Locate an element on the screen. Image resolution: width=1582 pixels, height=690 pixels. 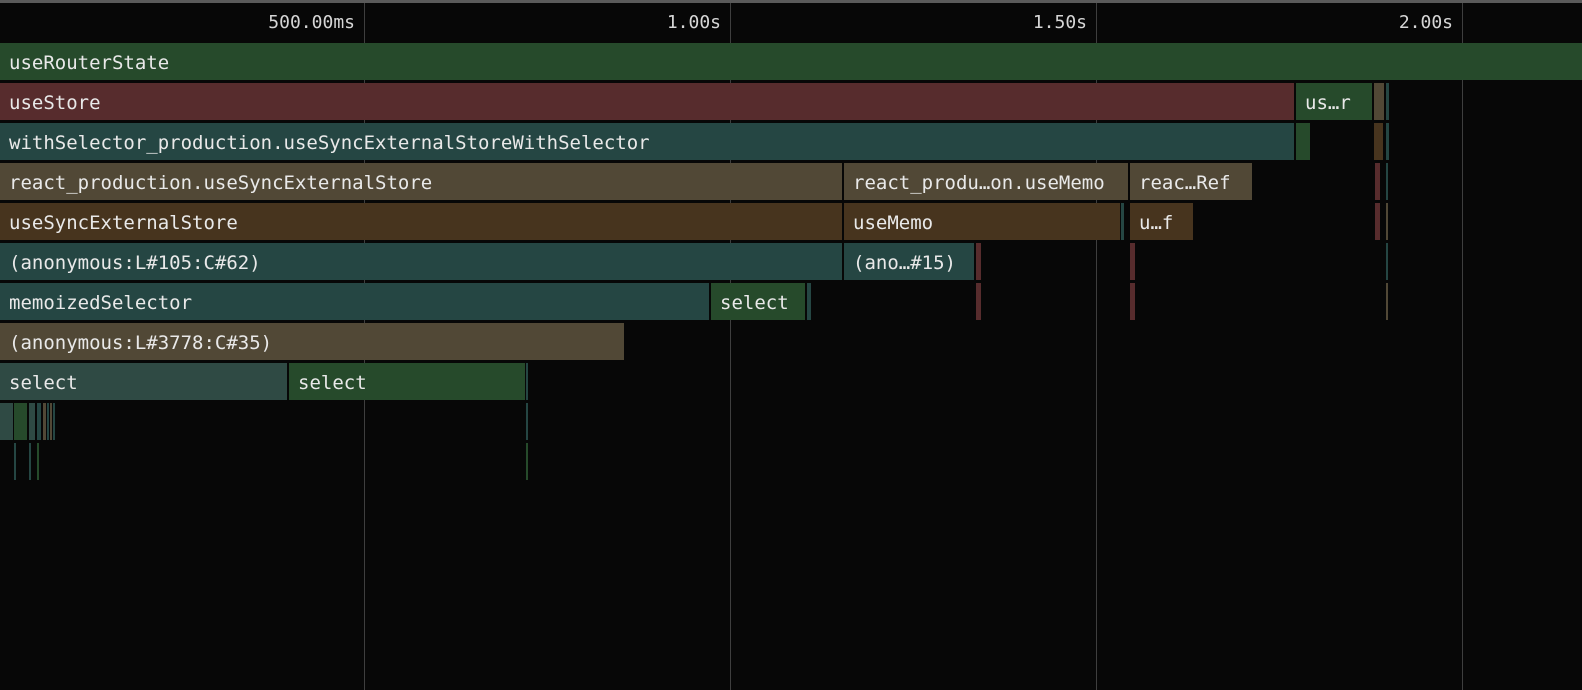
frame-use-router-state: useRouterState is located at coordinates (791, 61).